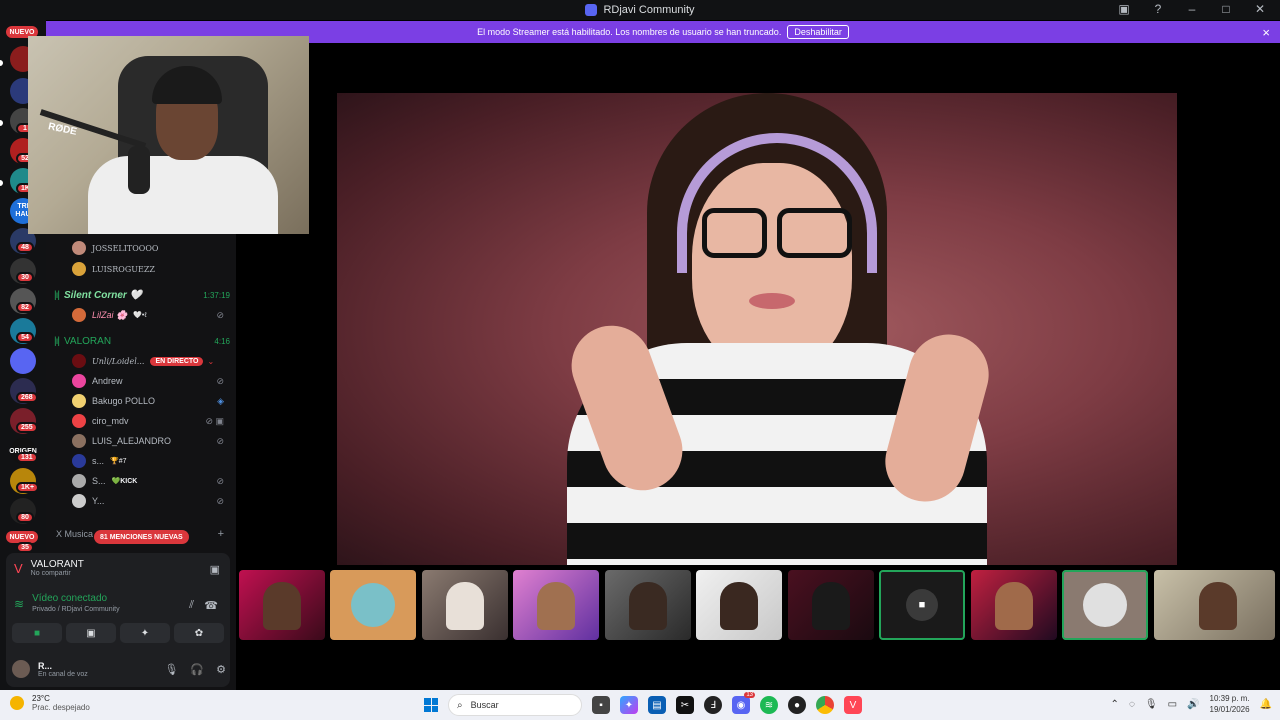  What do you see at coordinates (222, 341) in the screenshot?
I see `channel-timer: 4:16` at bounding box center [222, 341].